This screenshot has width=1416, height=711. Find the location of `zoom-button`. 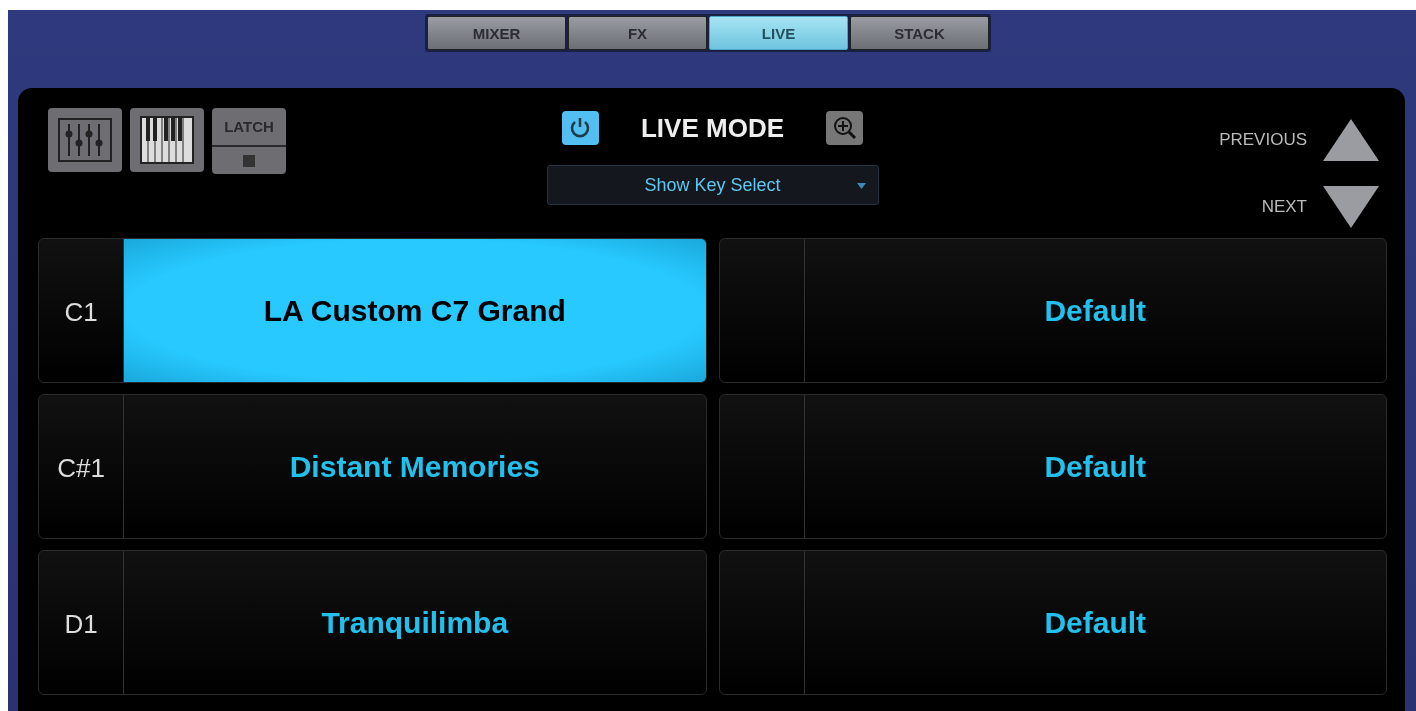

zoom-button is located at coordinates (844, 128).